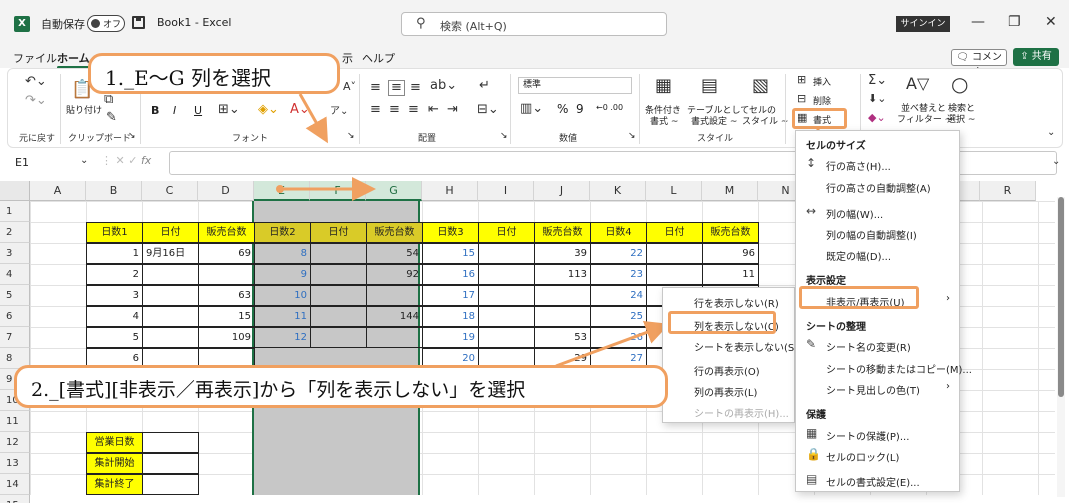 The width and height of the screenshot is (1069, 503). I want to click on align-bottom-icon: ≡, so click(415, 87).